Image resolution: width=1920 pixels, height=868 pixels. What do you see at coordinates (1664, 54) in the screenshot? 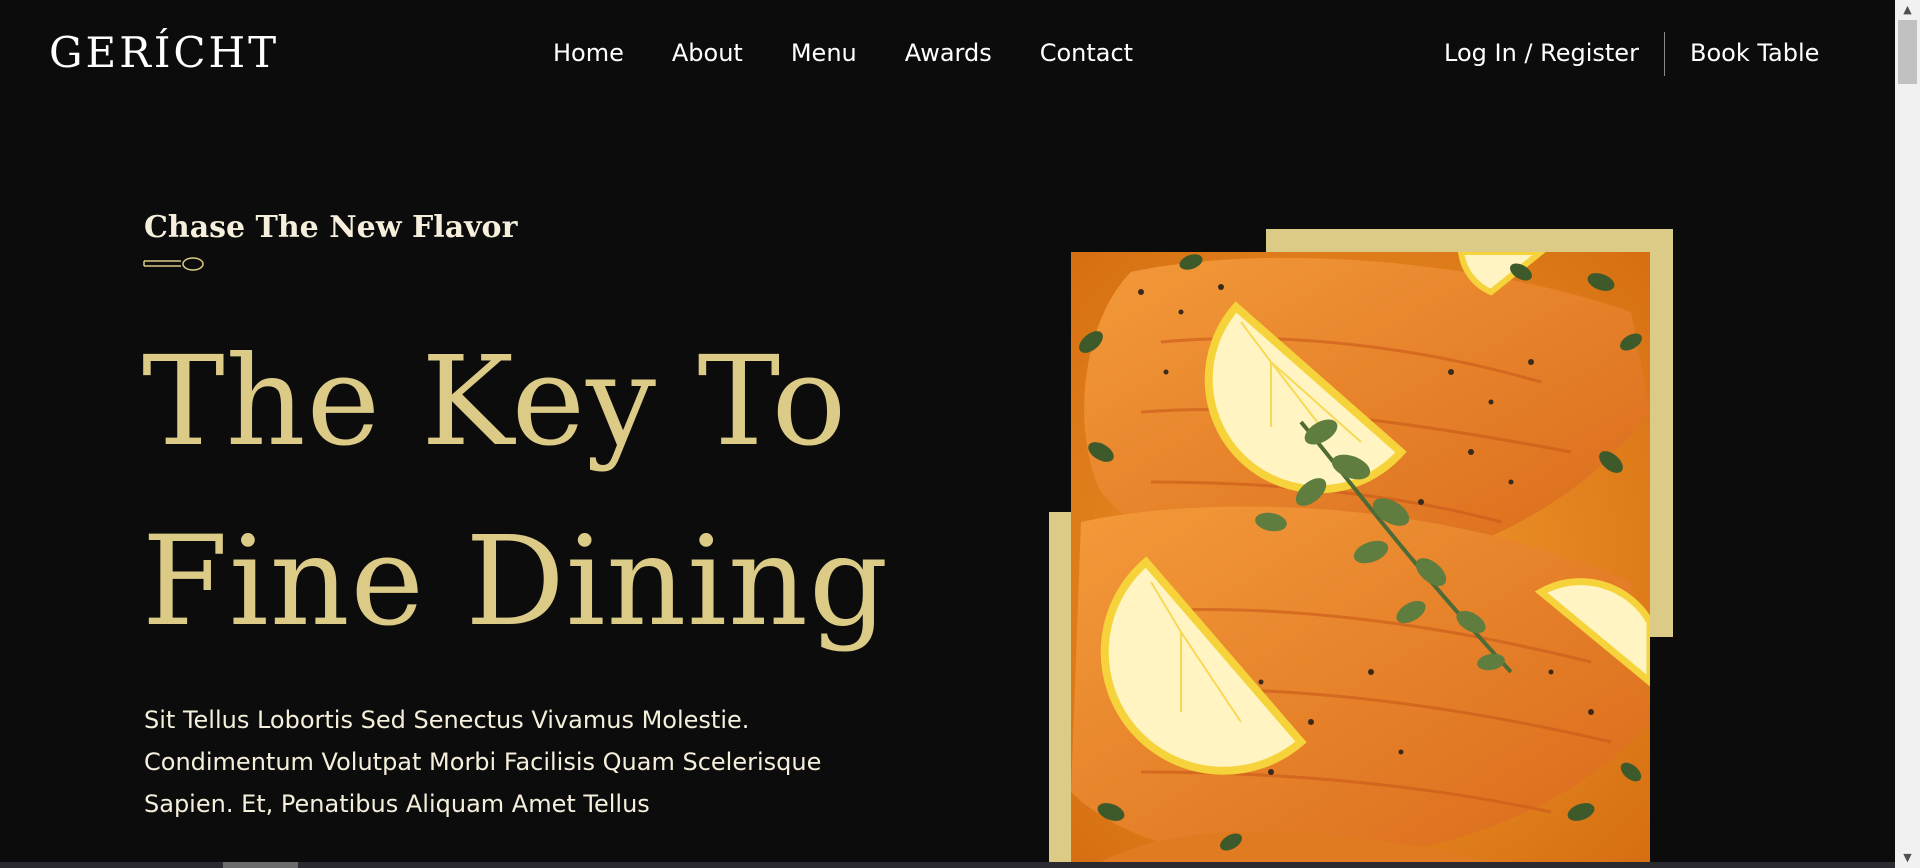
I see `nav-divider` at bounding box center [1664, 54].